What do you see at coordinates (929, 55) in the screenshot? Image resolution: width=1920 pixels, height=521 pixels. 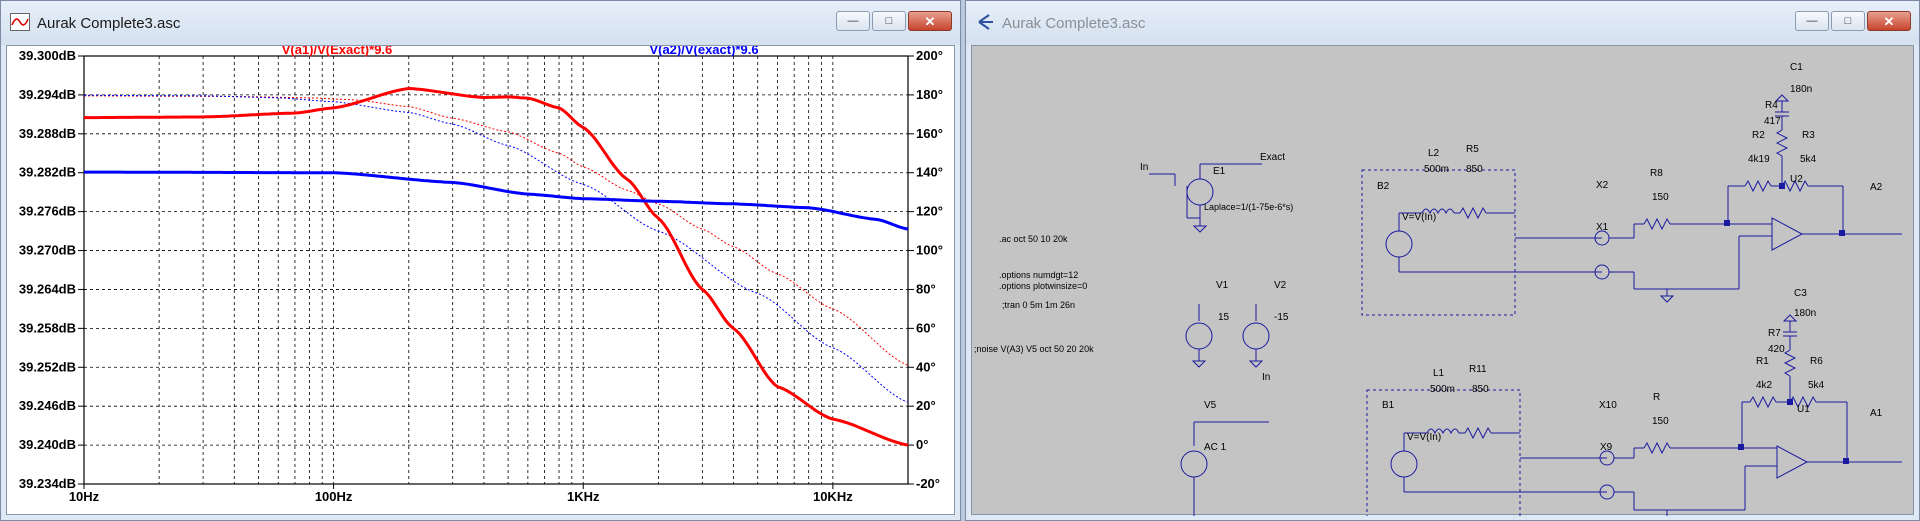 I see `y2-tick-label: 200°` at bounding box center [929, 55].